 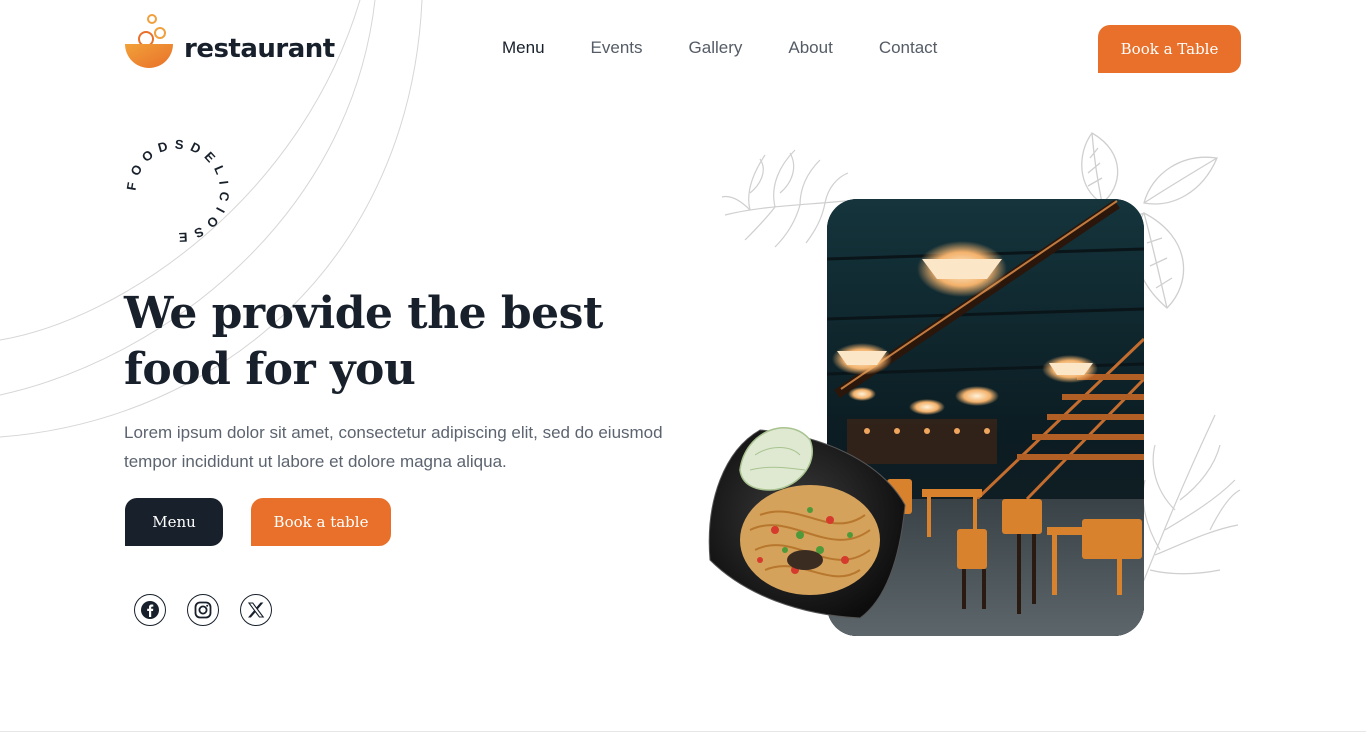 I want to click on instagram-icon, so click(x=203, y=610).